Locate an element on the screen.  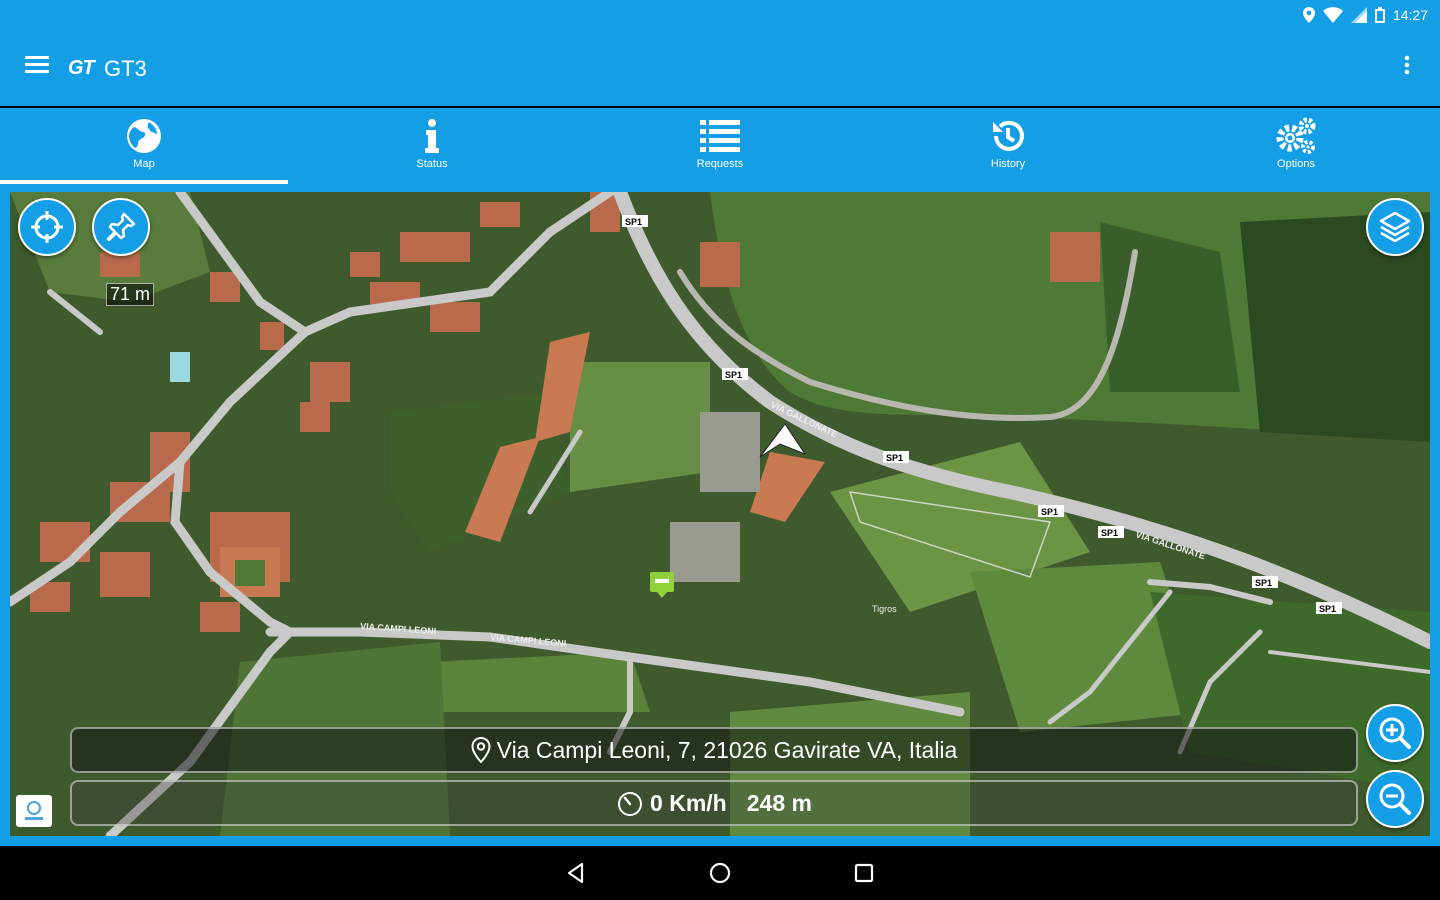
status-bar: 14:27 is located at coordinates (720, 15).